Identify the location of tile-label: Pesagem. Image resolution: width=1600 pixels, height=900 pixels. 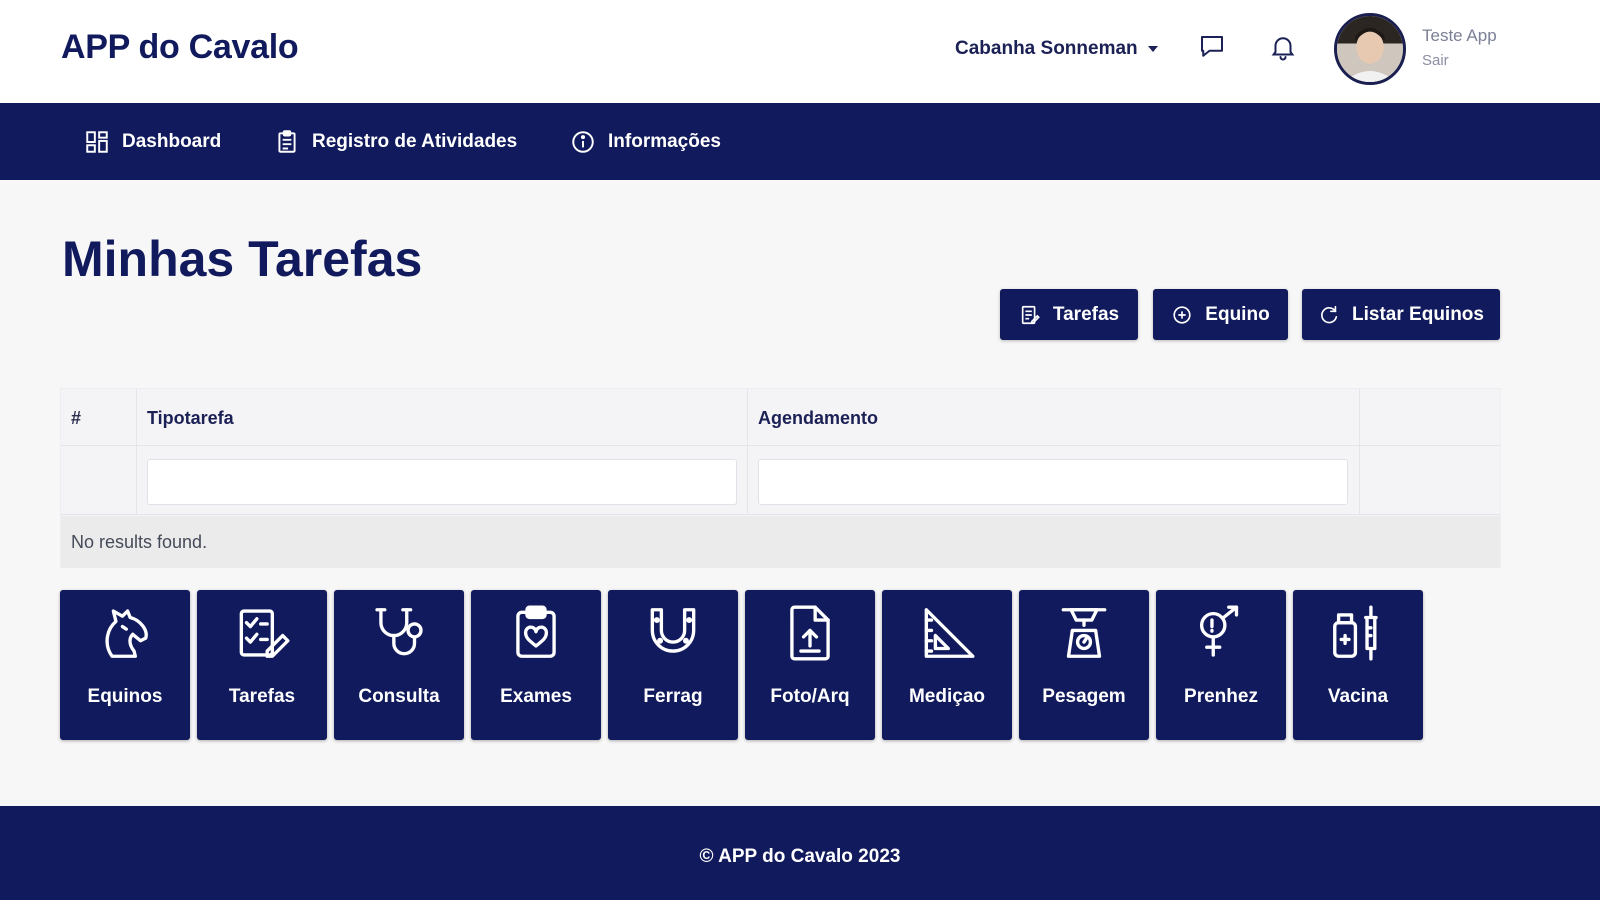
(1084, 696).